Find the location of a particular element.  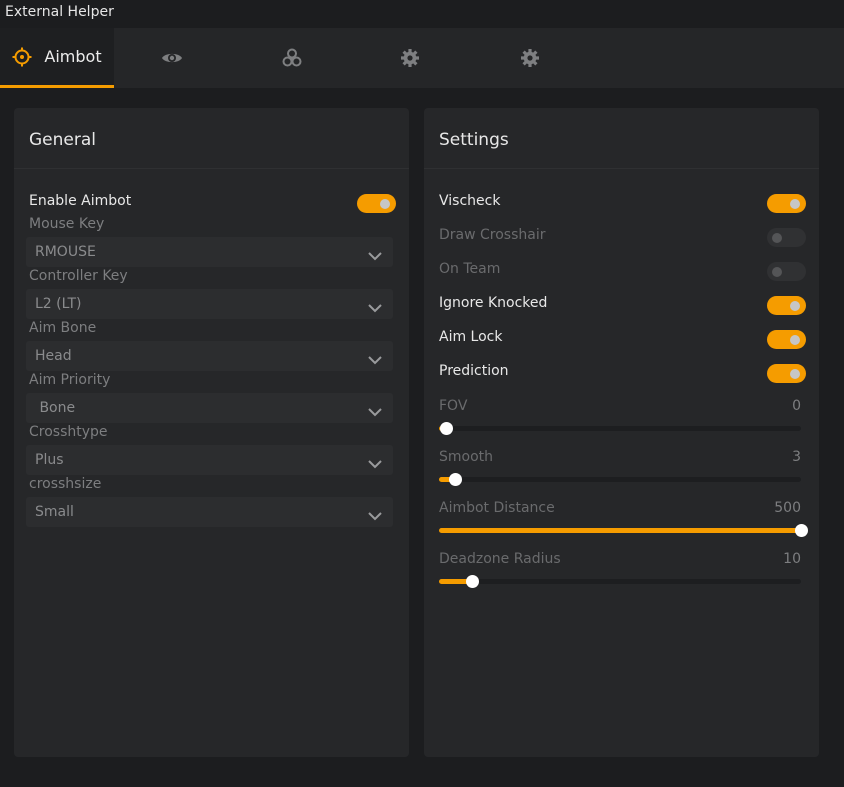

biohazard-icon is located at coordinates (292, 58).